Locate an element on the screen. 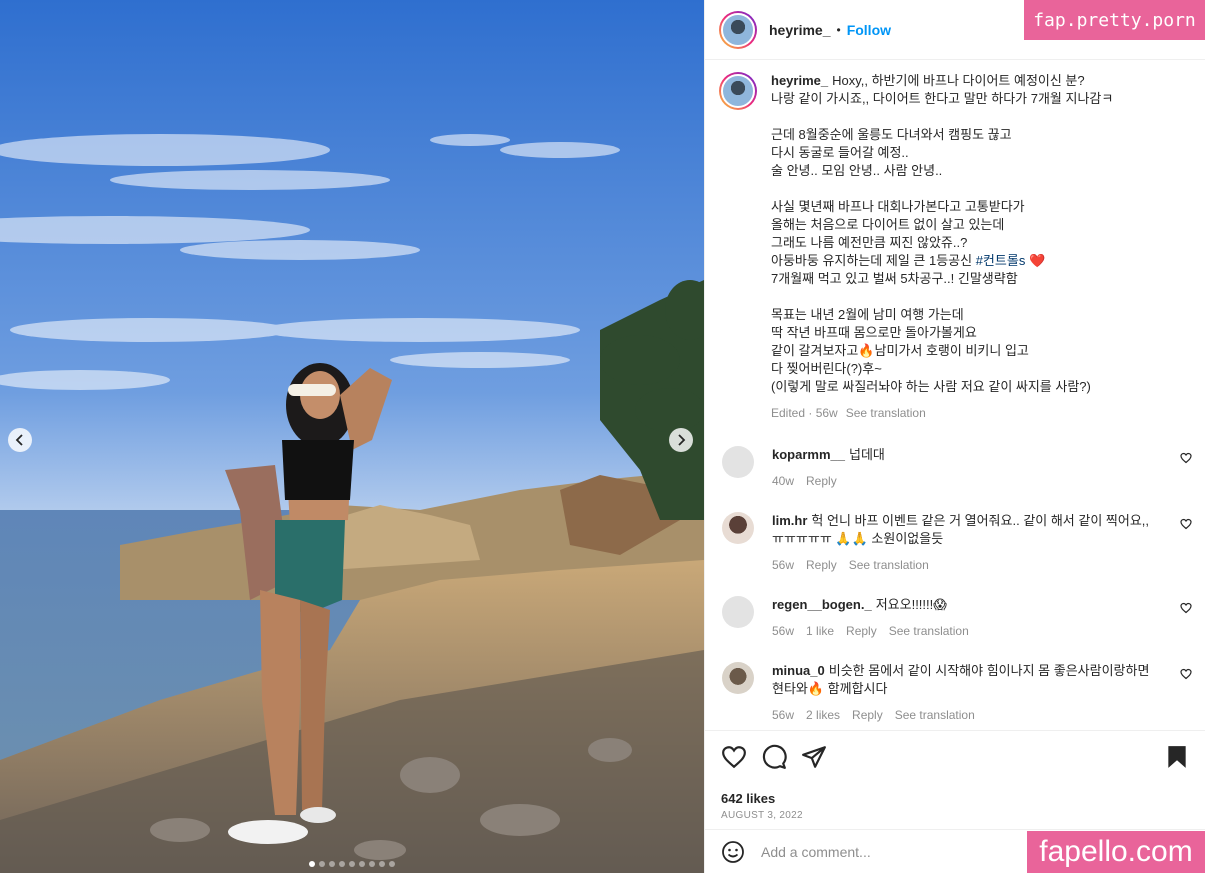  post-date: AUGUST 3, 2022 is located at coordinates (762, 815).